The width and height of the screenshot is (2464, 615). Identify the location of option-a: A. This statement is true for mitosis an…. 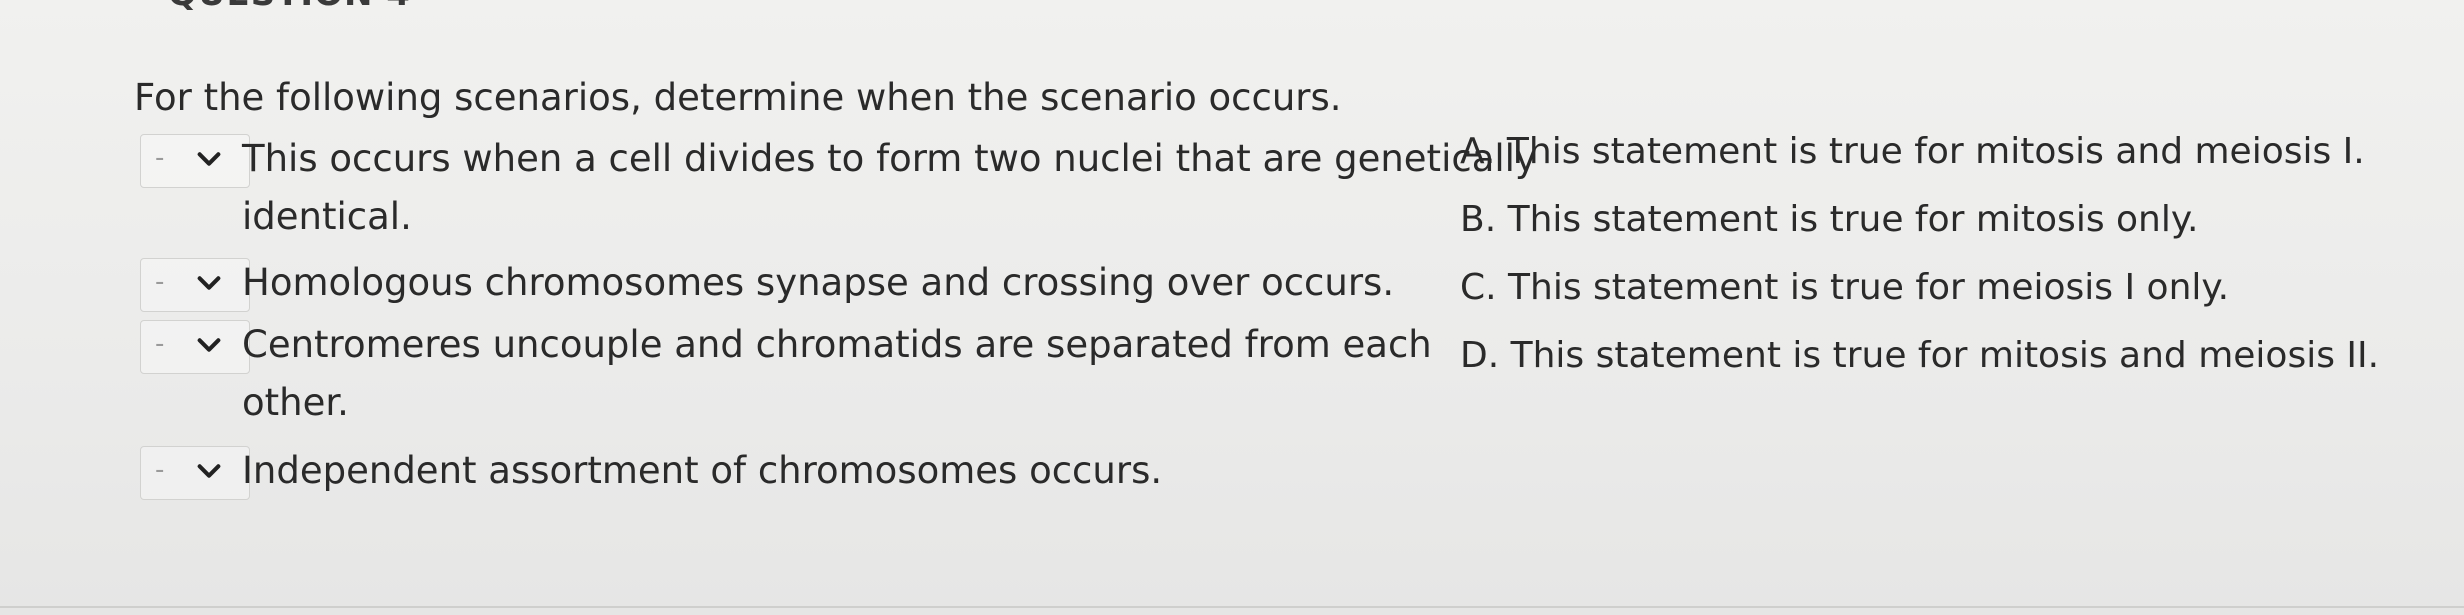
(1912, 151).